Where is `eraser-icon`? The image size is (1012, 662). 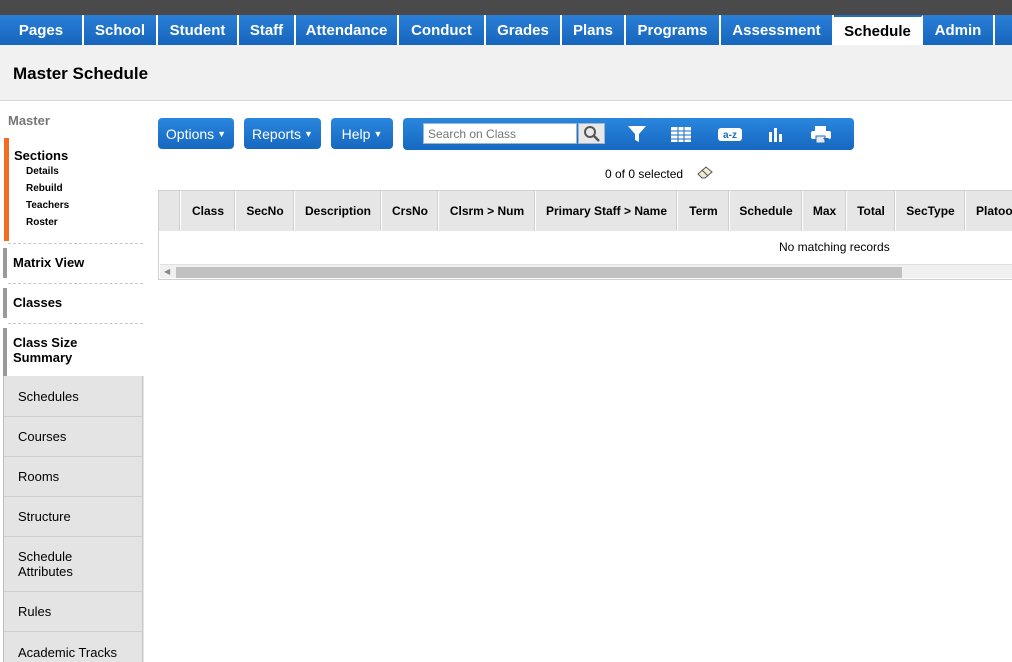 eraser-icon is located at coordinates (705, 172).